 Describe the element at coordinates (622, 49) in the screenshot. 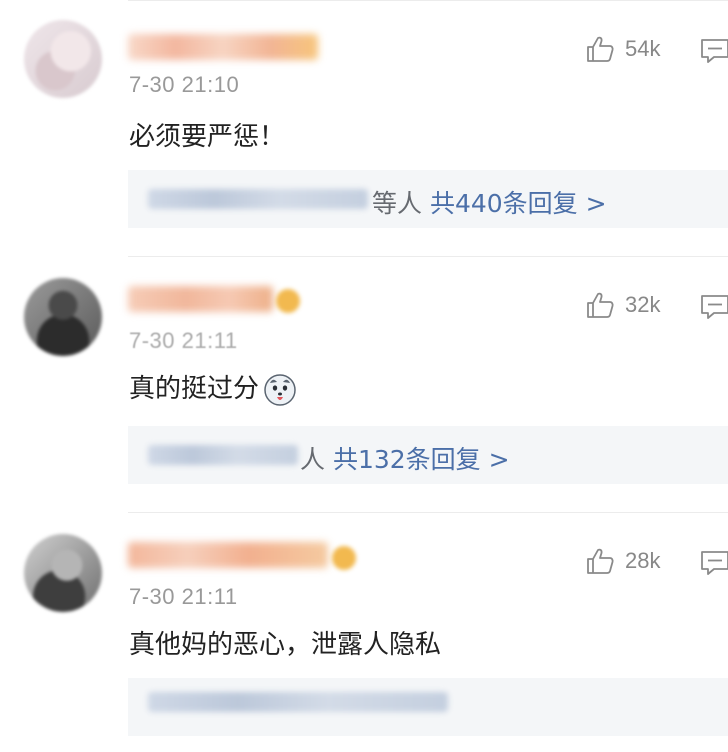

I see `like-button: 54k` at that location.